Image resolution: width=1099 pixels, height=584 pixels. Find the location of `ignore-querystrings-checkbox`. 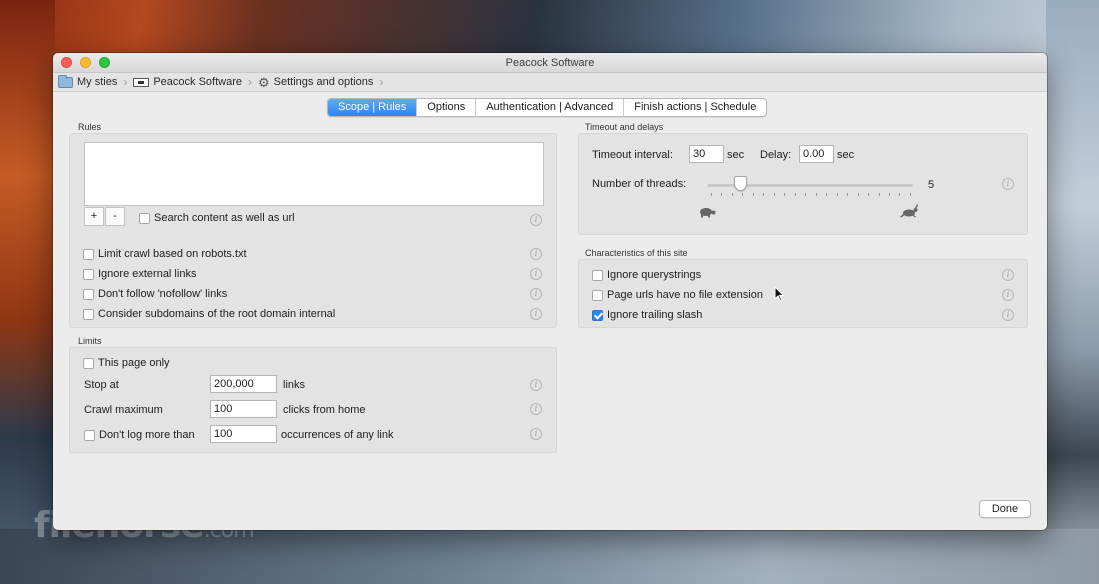

ignore-querystrings-checkbox is located at coordinates (597, 275).